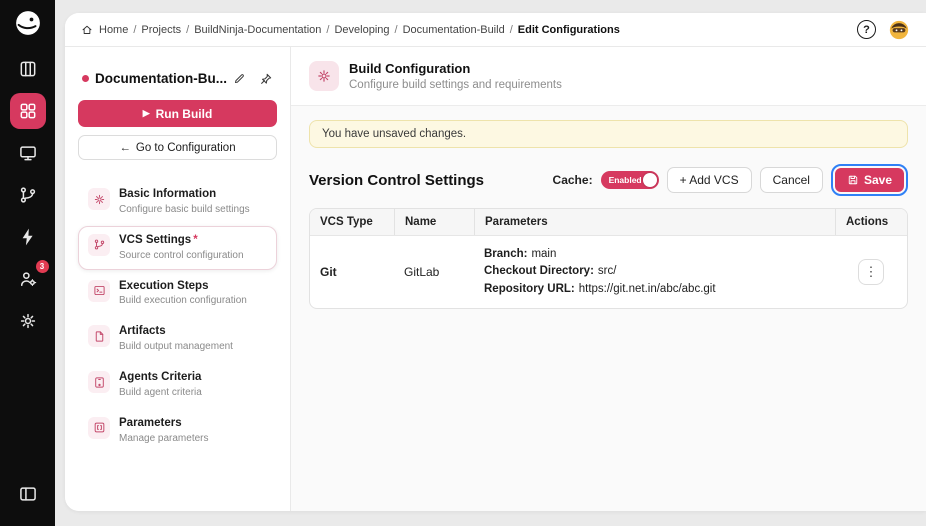  What do you see at coordinates (125, 147) in the screenshot?
I see `back-arrow-icon: ←` at bounding box center [125, 147].